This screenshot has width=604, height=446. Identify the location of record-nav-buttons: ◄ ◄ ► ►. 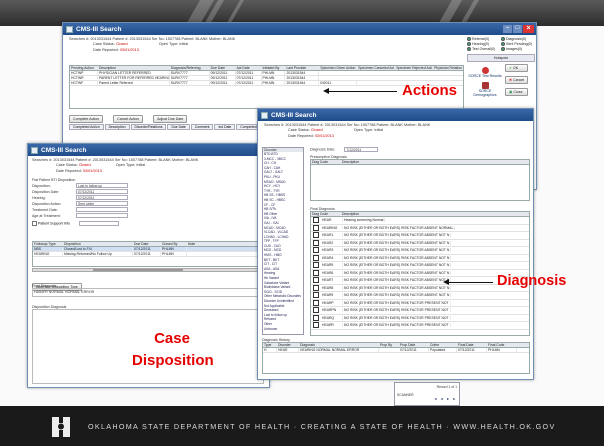
(427, 399).